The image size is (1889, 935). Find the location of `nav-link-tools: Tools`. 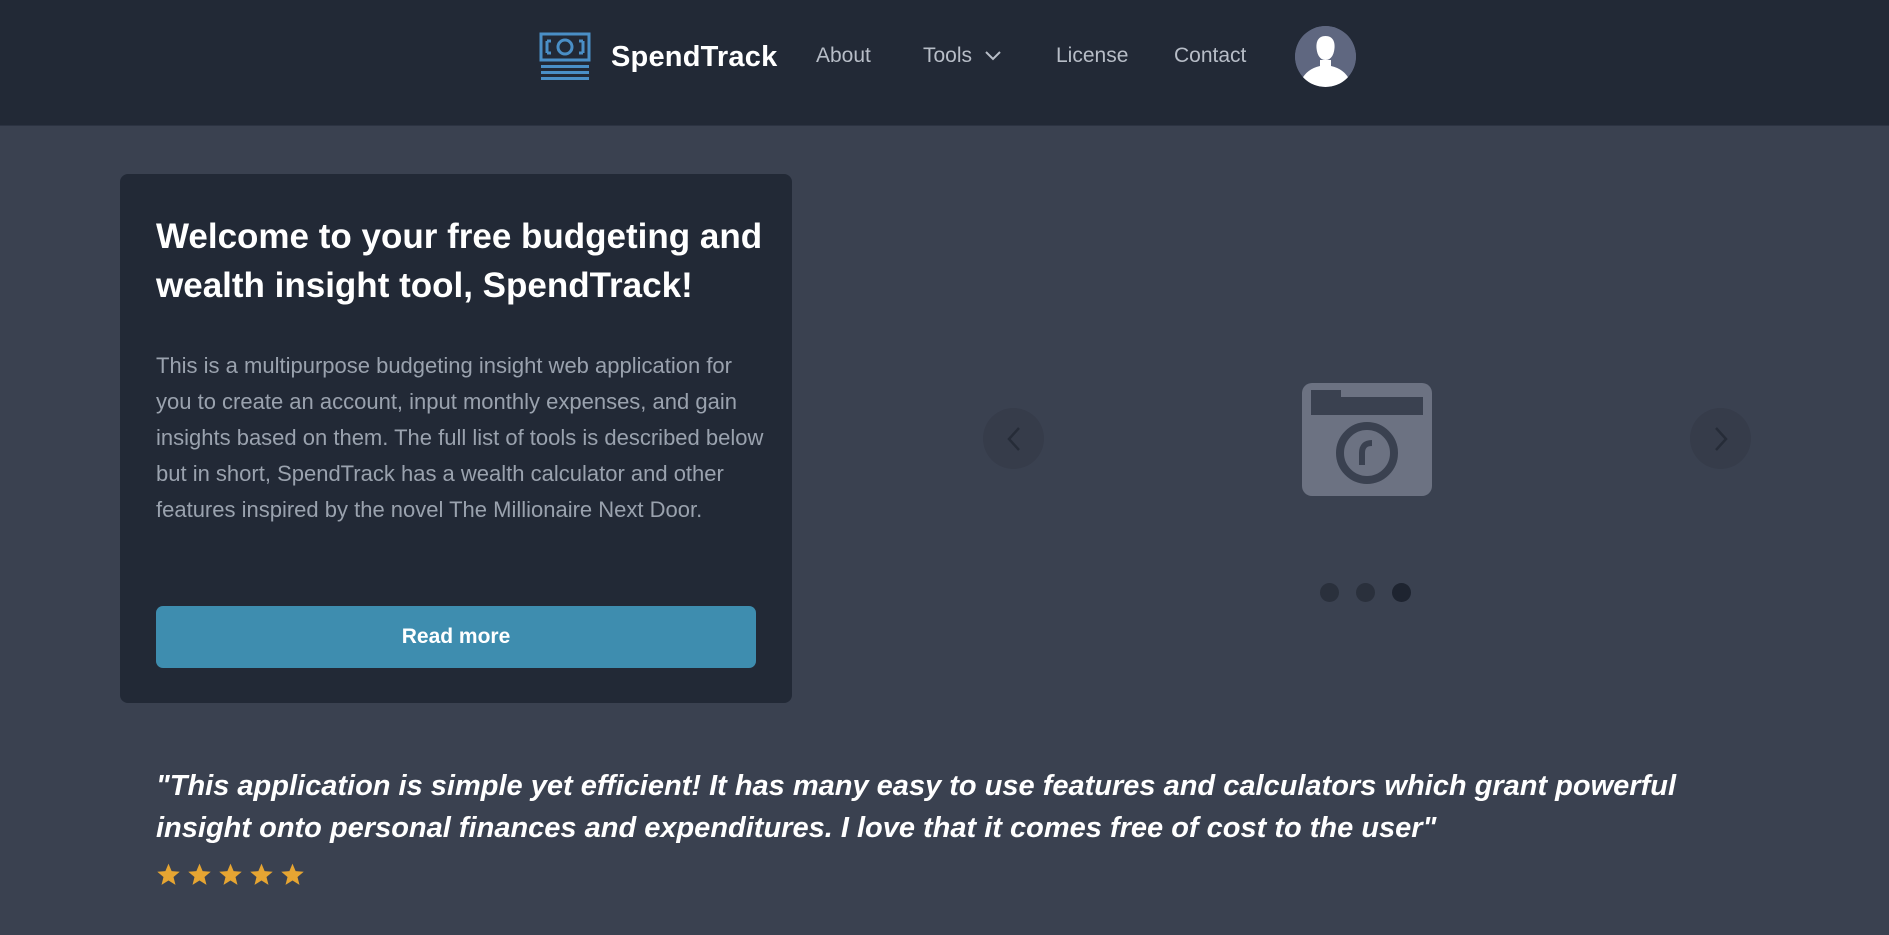

nav-link-tools: Tools is located at coordinates (962, 56).